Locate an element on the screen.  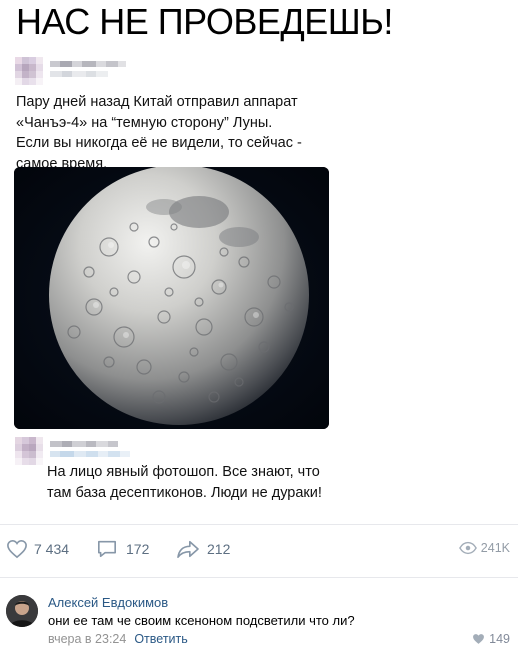
share-count: 212 is located at coordinates (219, 549).